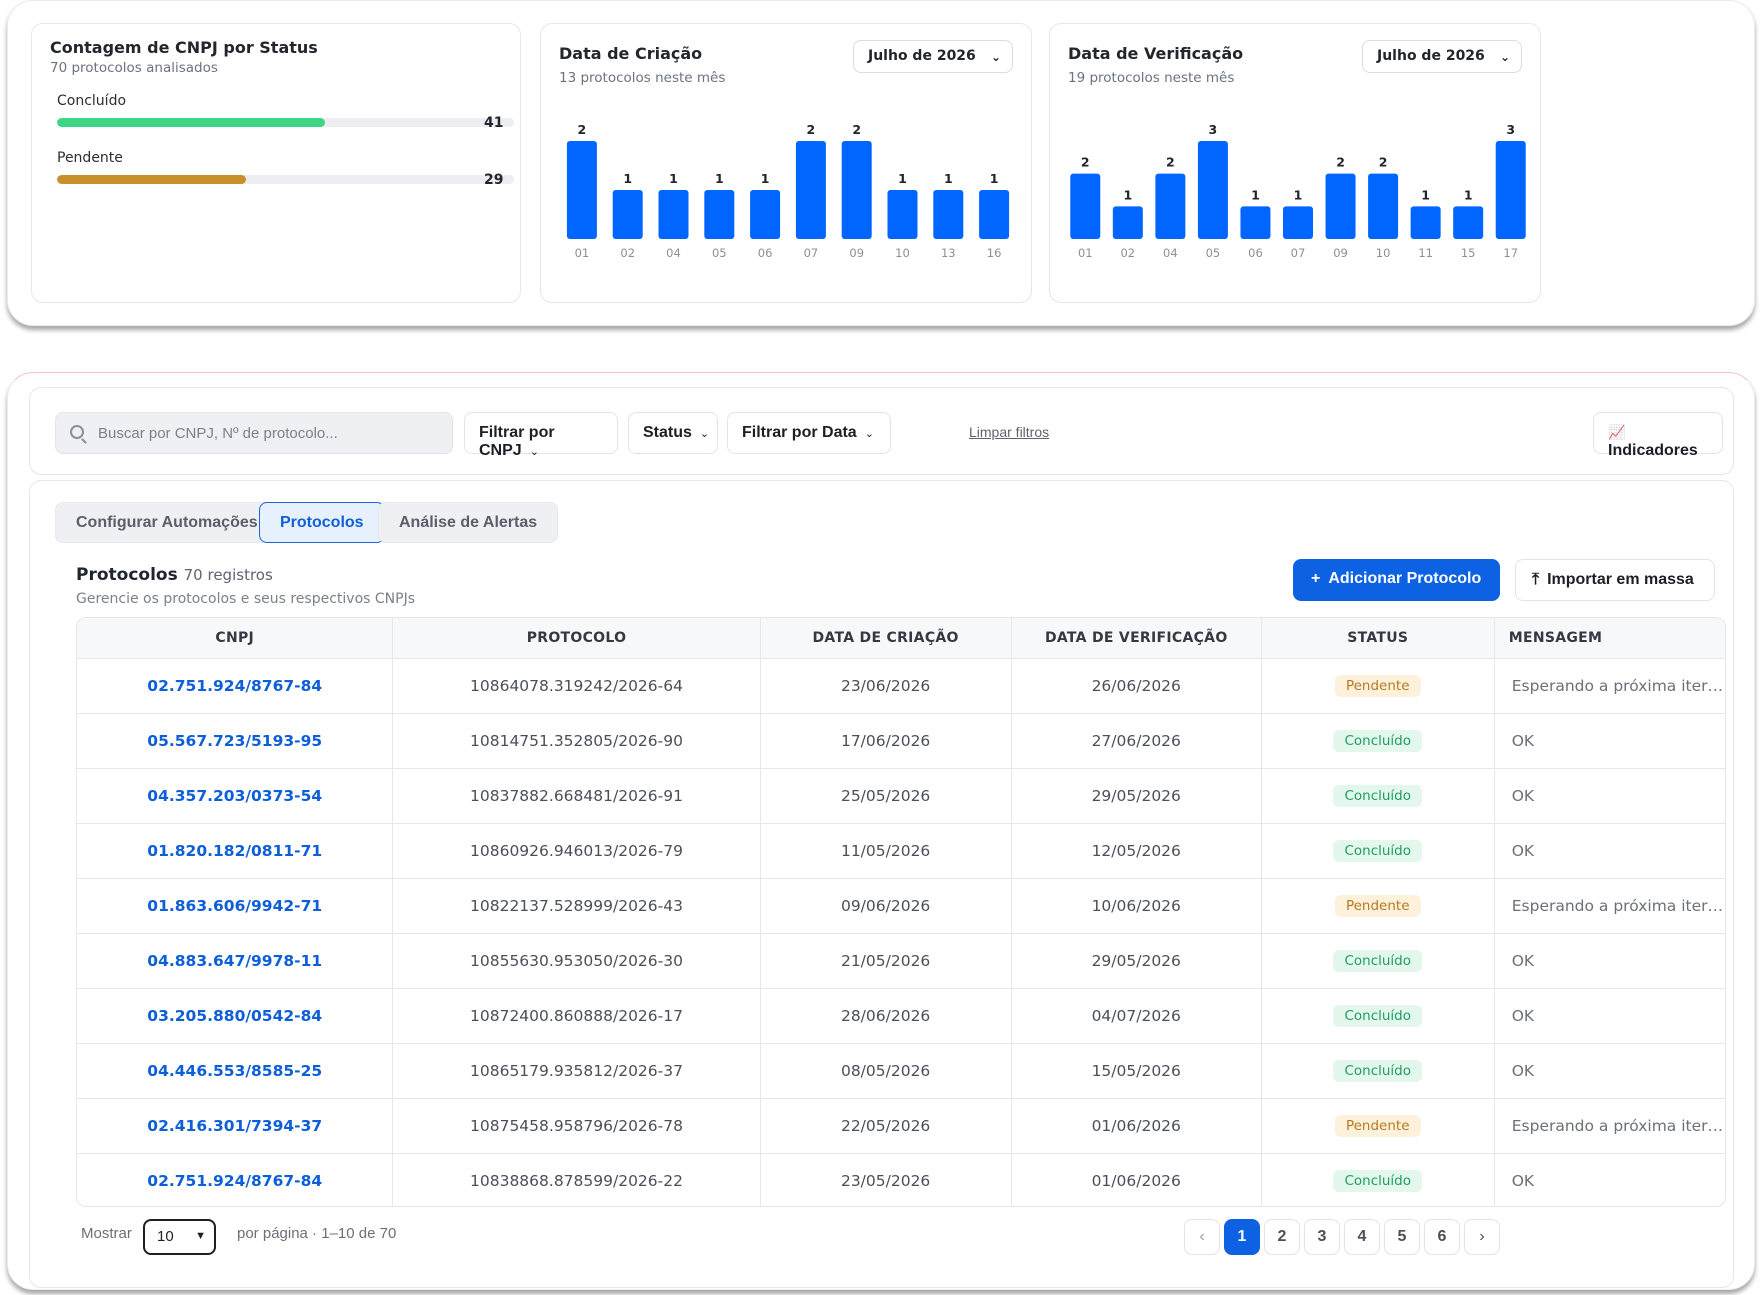 Image resolution: width=1761 pixels, height=1295 pixels. I want to click on tab-analise-alertas: Análise de Alertas, so click(468, 522).